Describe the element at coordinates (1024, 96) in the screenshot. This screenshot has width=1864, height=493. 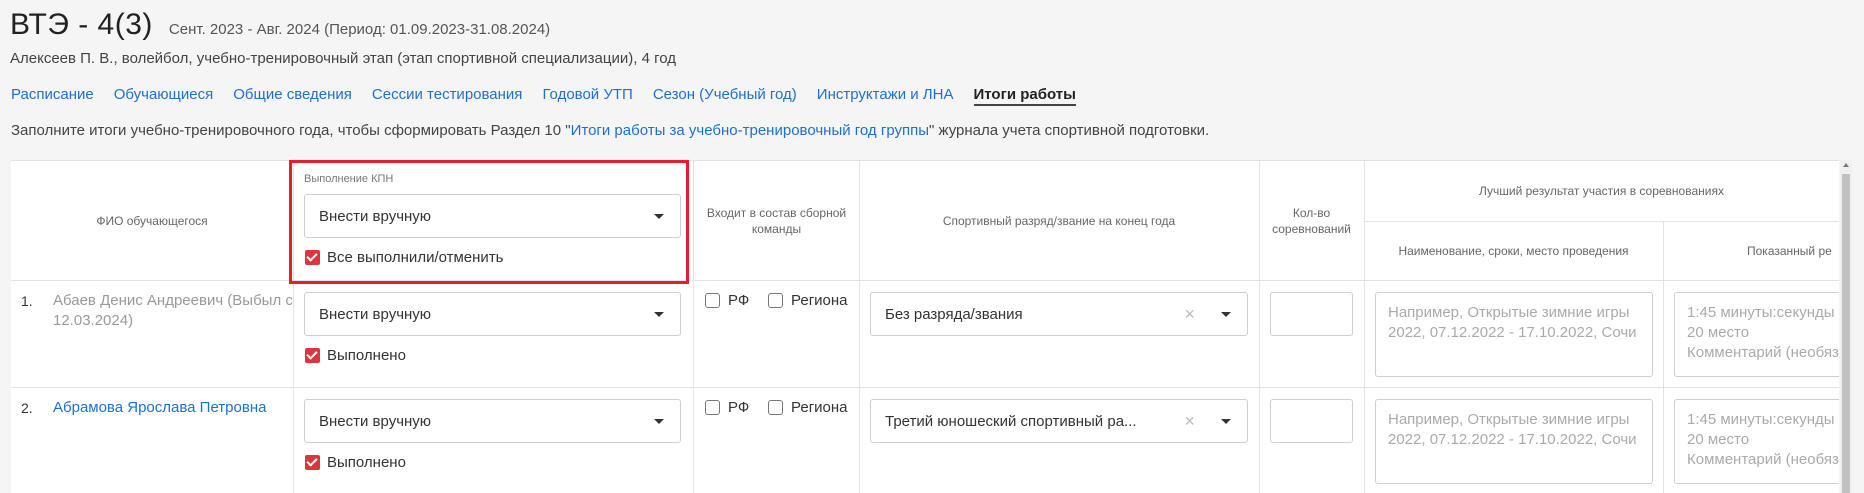
I see `tab-results: Итоги работы` at that location.